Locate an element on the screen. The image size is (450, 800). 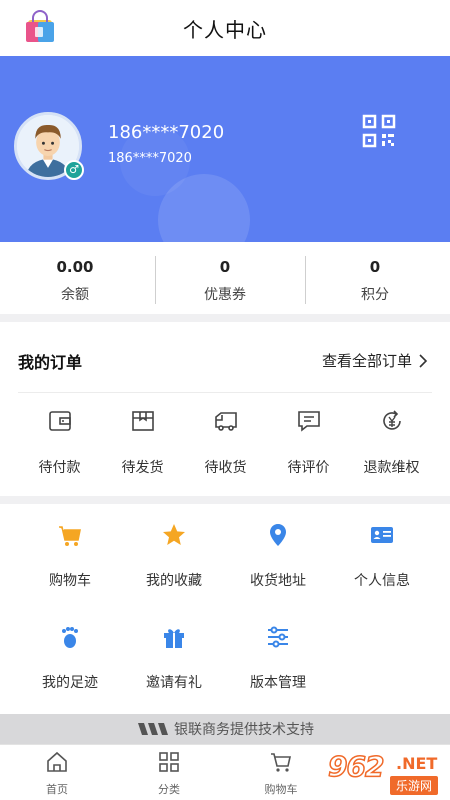
id-card-icon is located at coordinates (382, 535).